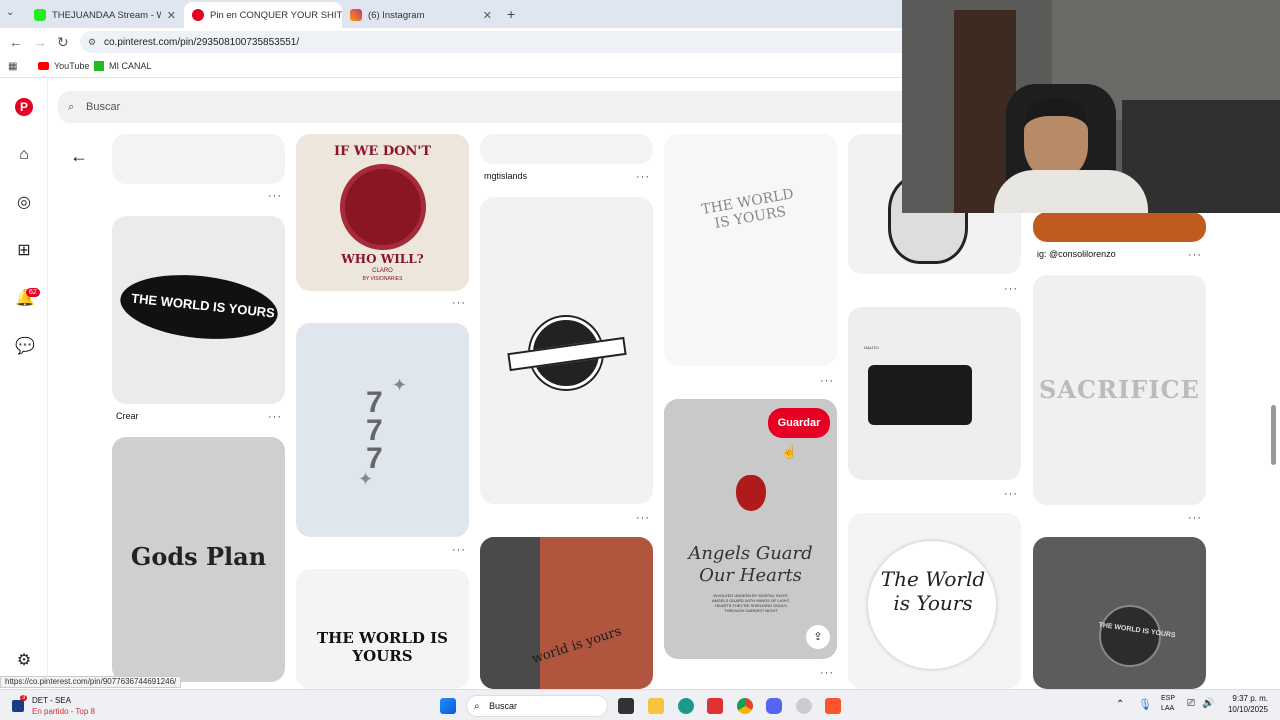 The height and width of the screenshot is (720, 1280). I want to click on pinterest-logo-icon: P, so click(24, 107).